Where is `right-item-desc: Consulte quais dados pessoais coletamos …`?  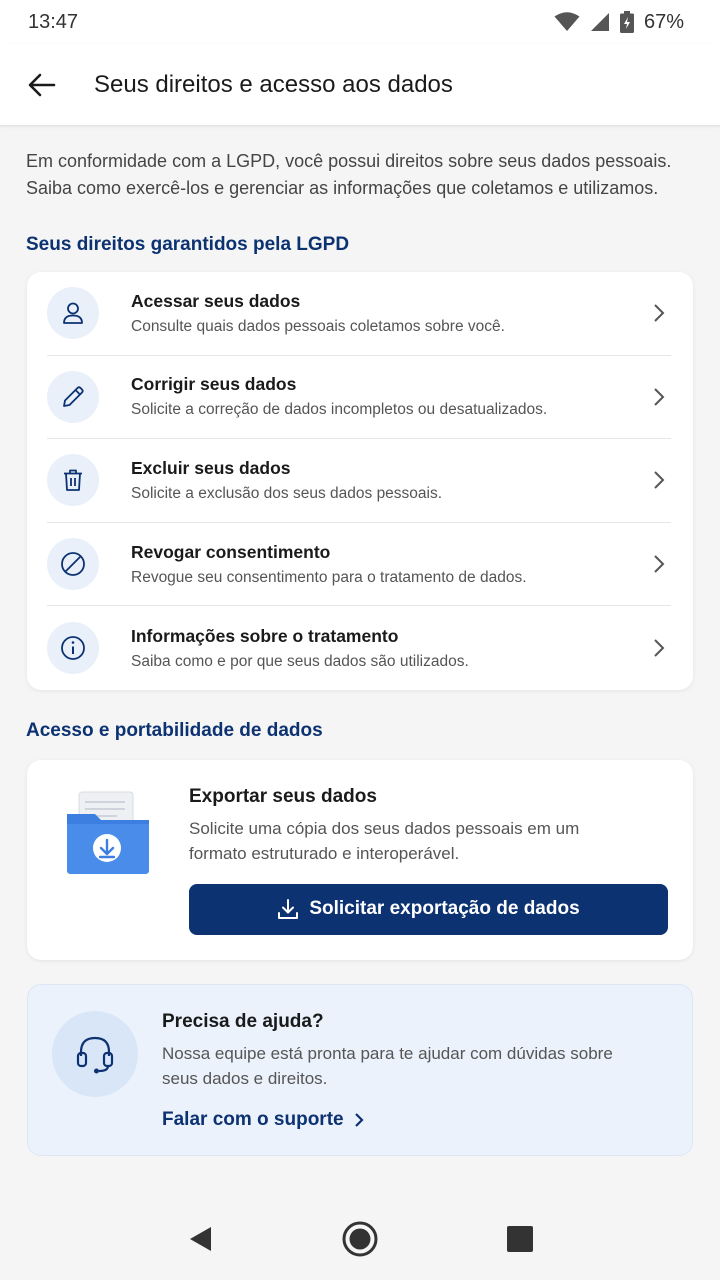 right-item-desc: Consulte quais dados pessoais coletamos … is located at coordinates (318, 326).